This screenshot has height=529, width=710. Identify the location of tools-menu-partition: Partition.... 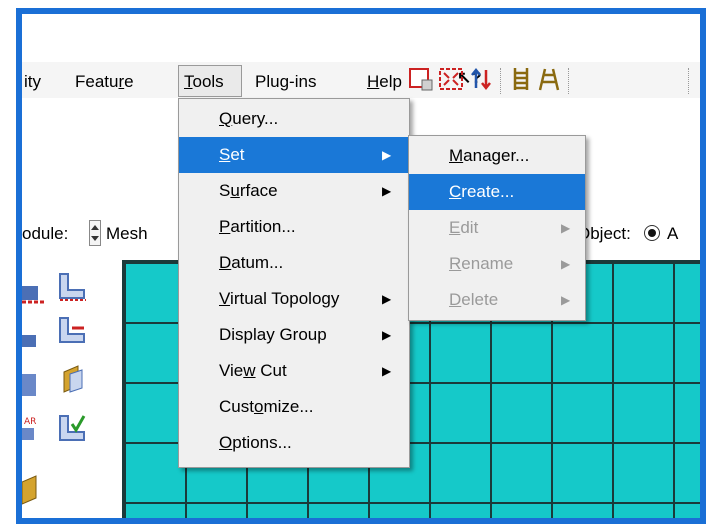
(294, 227).